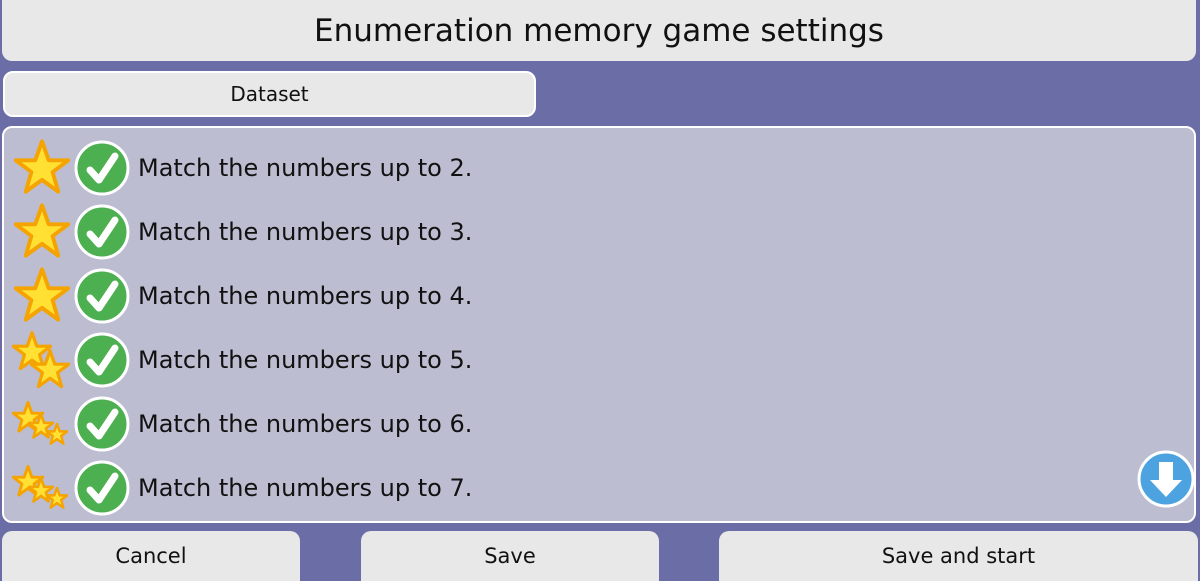 This screenshot has height=581, width=1200. What do you see at coordinates (564, 296) in the screenshot?
I see `dataset-item-4: Match the numbers up to 4.` at bounding box center [564, 296].